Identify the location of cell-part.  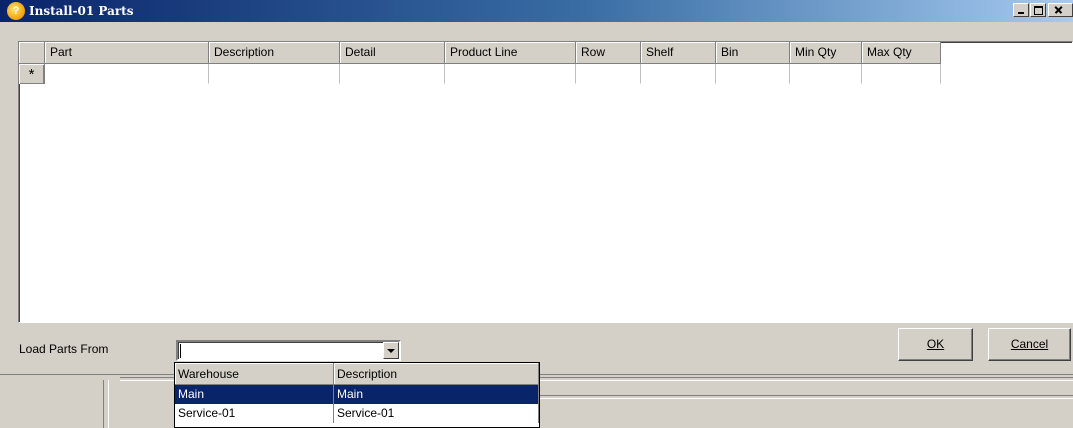
(127, 74).